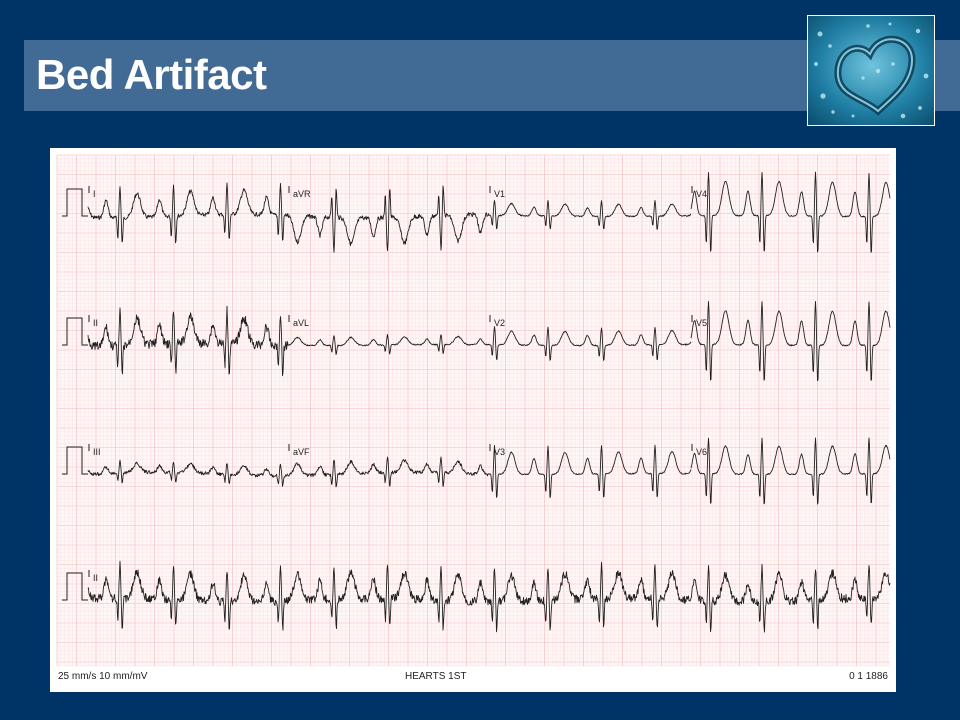 The image size is (960, 720). I want to click on lead-label-v5: V5, so click(701, 323).